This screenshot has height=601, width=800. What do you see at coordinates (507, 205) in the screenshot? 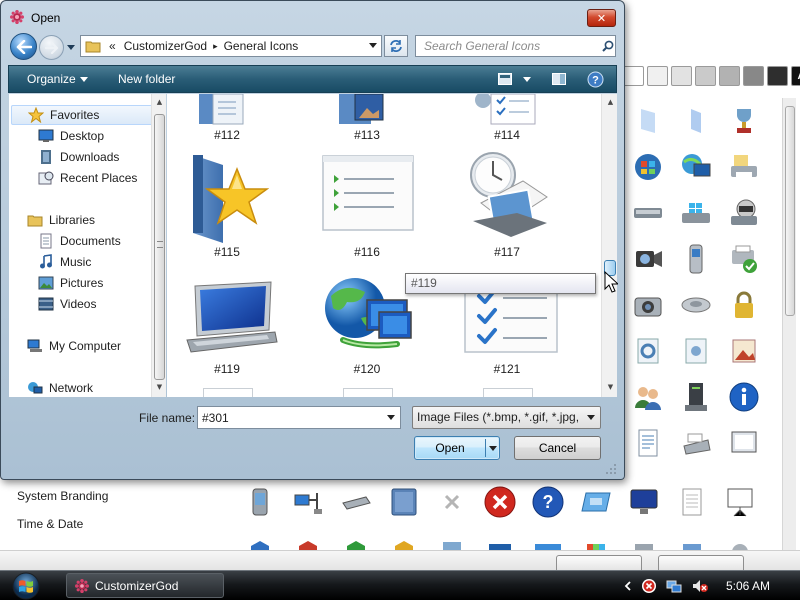
I see `file-item-117: #117` at bounding box center [507, 205].